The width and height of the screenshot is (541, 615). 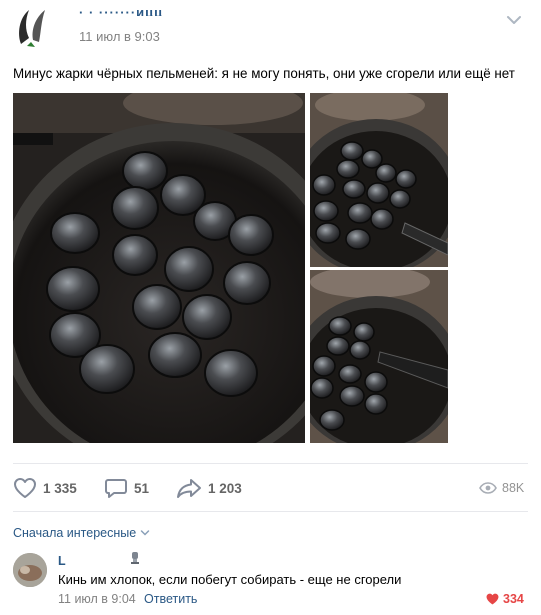 I want to click on comment-timestamp: 11 июл в 9:04, so click(x=97, y=599).